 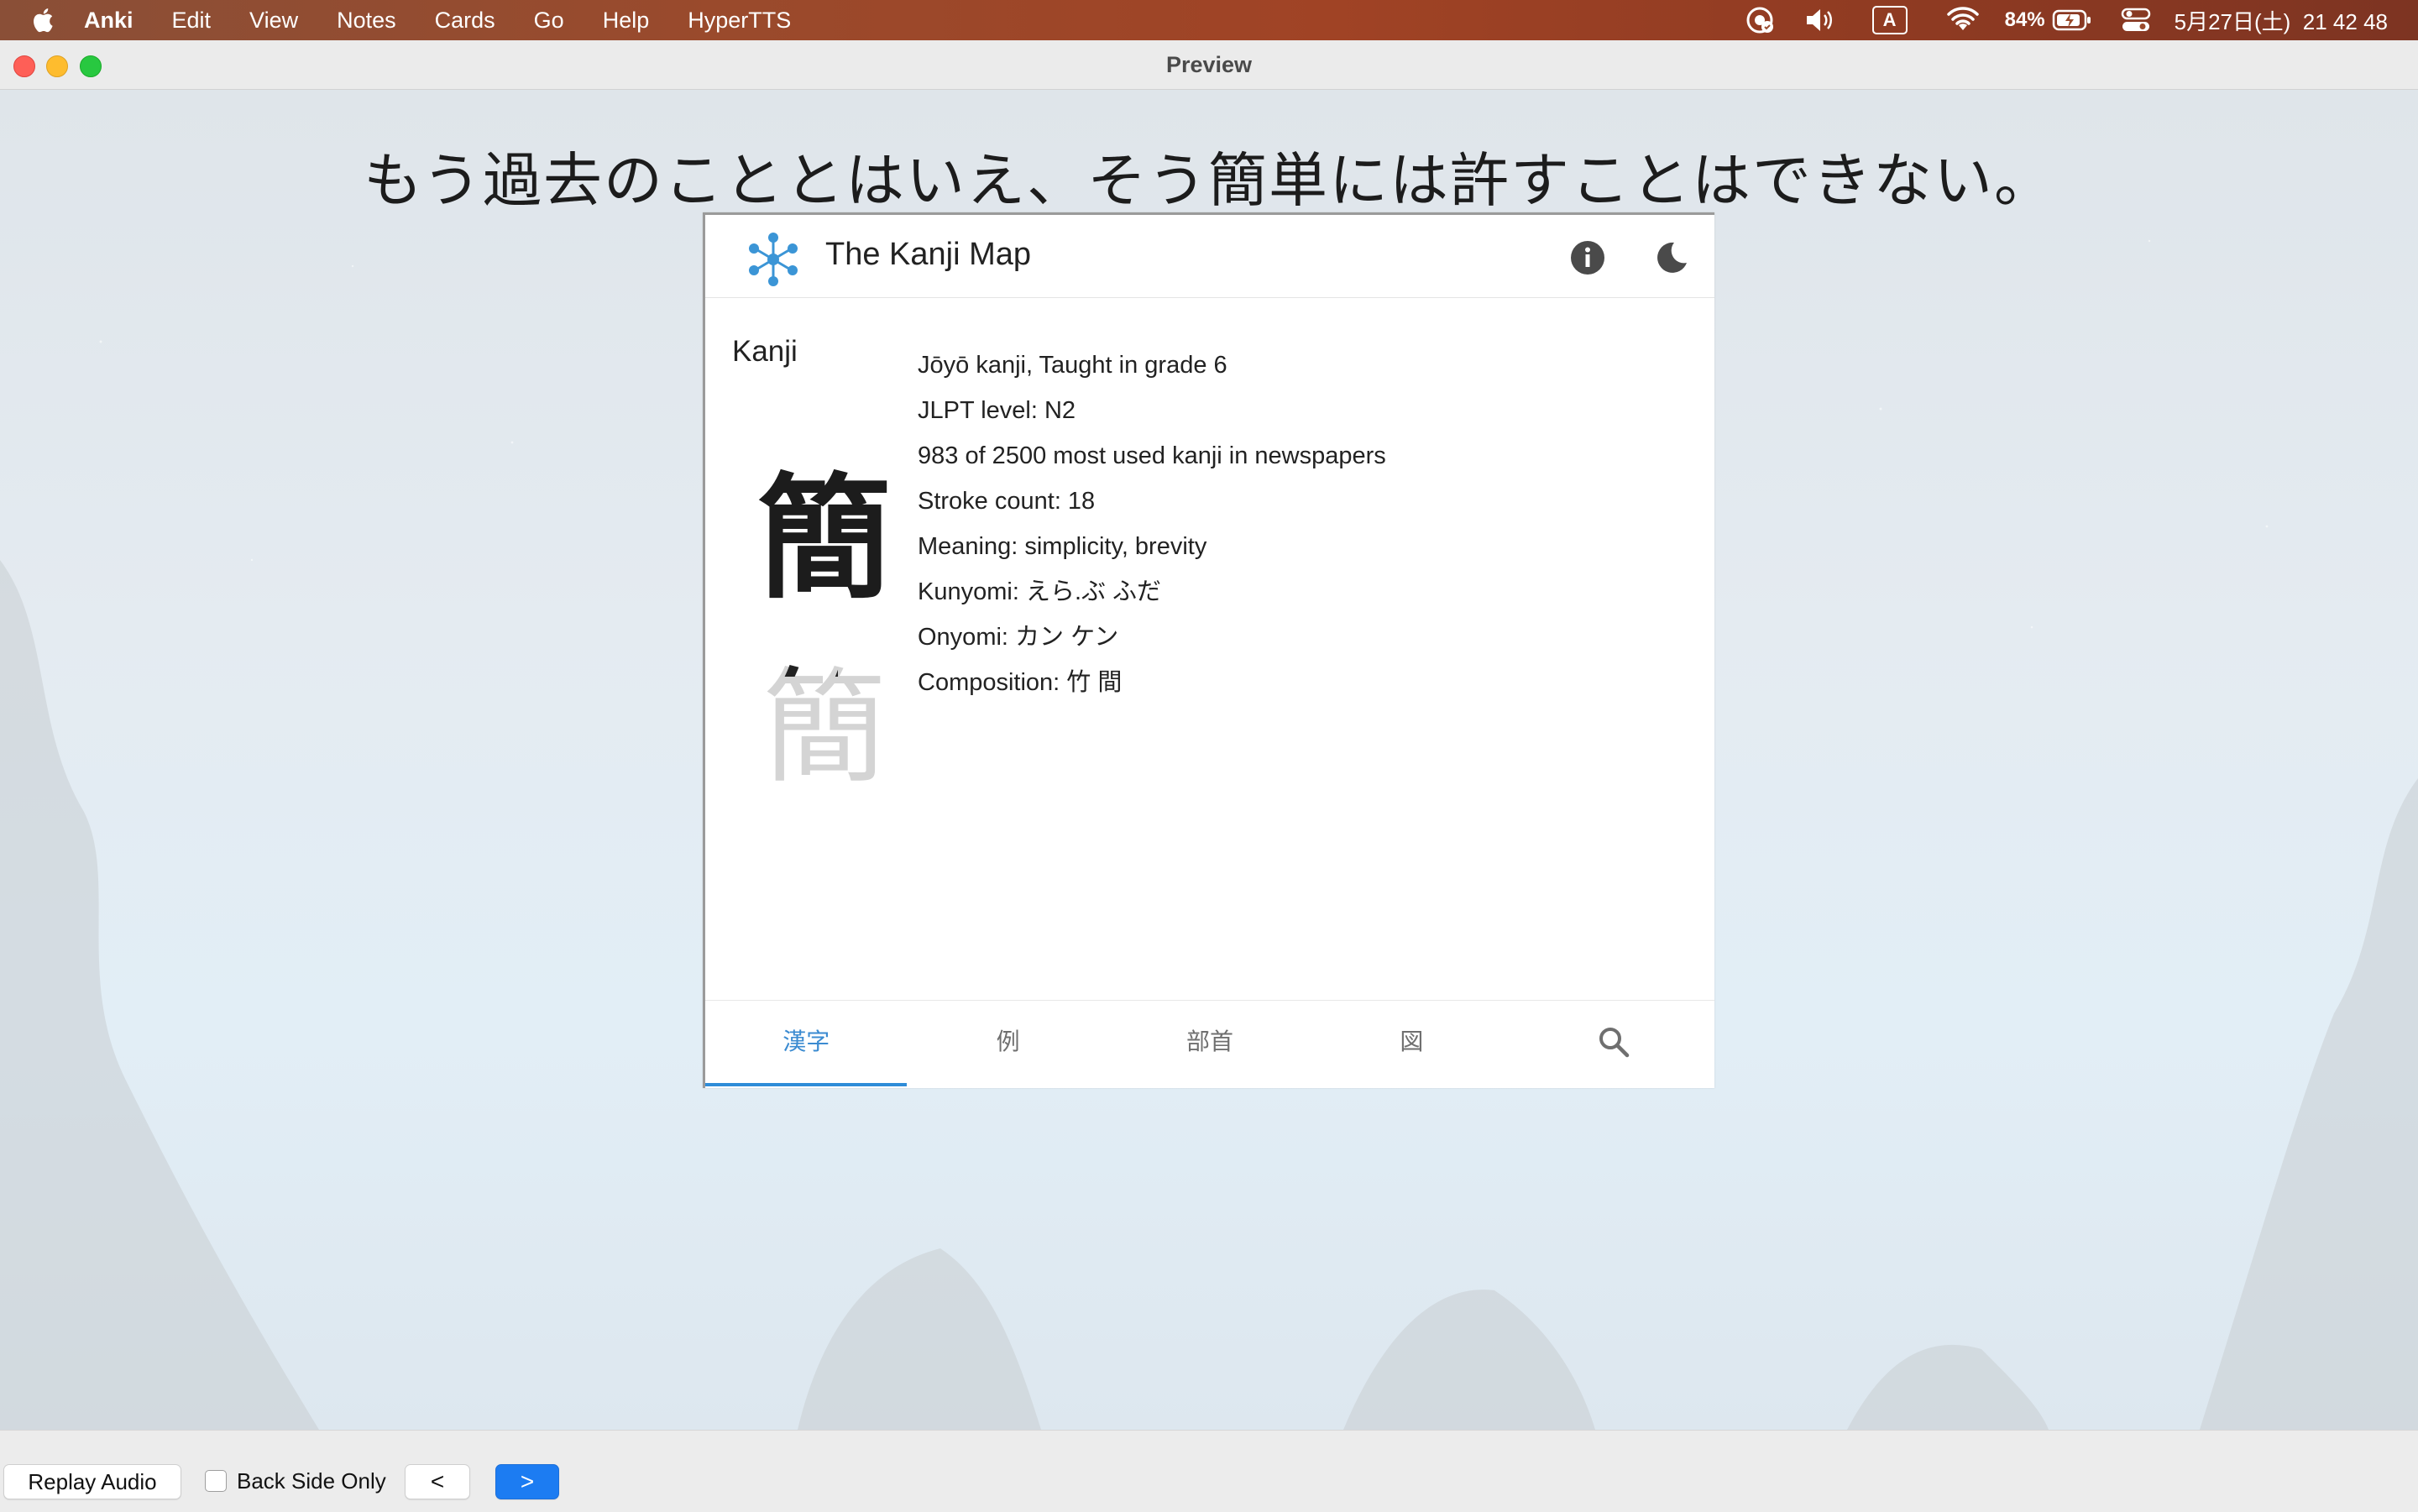 I want to click on wifi-icon, so click(x=1963, y=20).